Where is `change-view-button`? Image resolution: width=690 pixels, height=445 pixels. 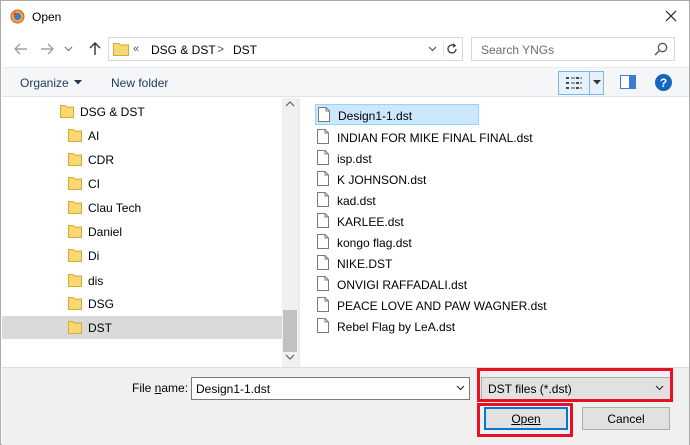
change-view-button is located at coordinates (581, 83).